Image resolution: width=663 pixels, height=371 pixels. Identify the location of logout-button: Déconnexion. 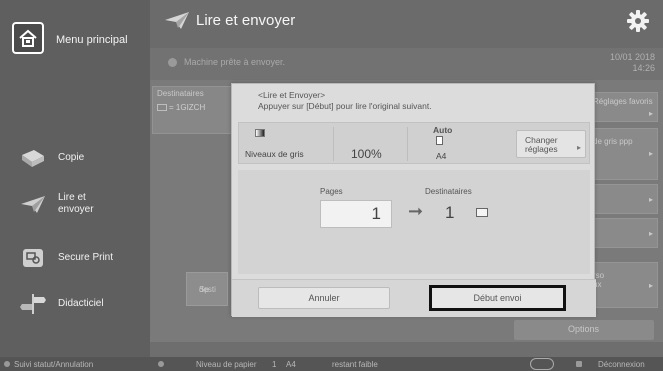
(621, 364).